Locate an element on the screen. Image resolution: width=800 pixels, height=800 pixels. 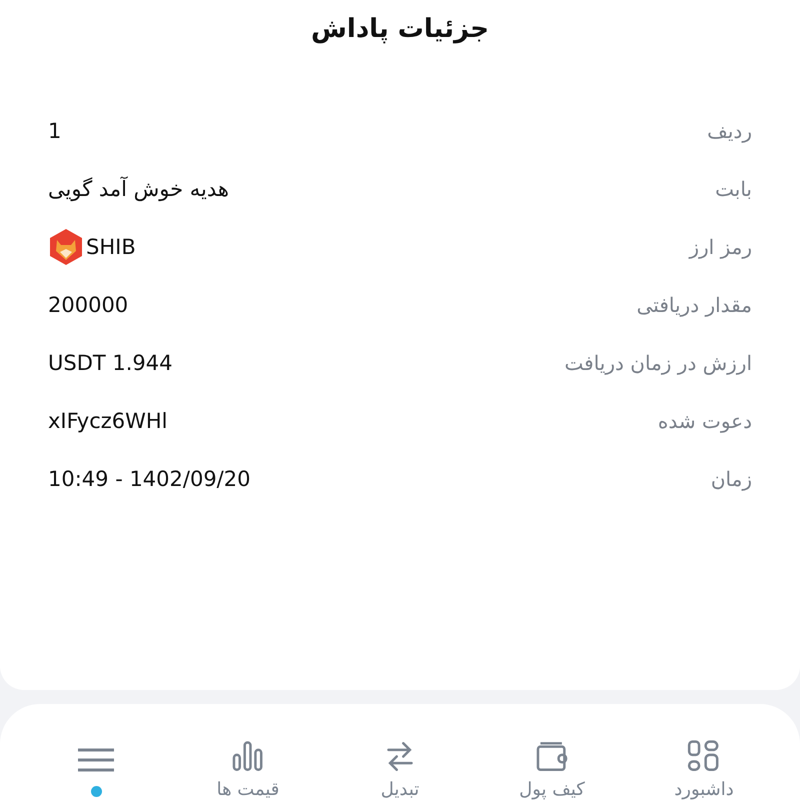
page-title: جزئیات پاداش is located at coordinates (400, 29).